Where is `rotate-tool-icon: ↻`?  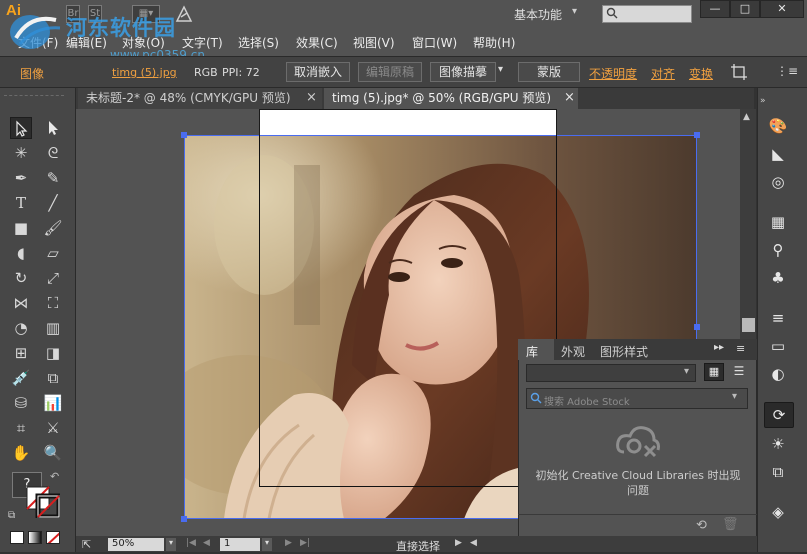
rotate-tool-icon: ↻ is located at coordinates (21, 278).